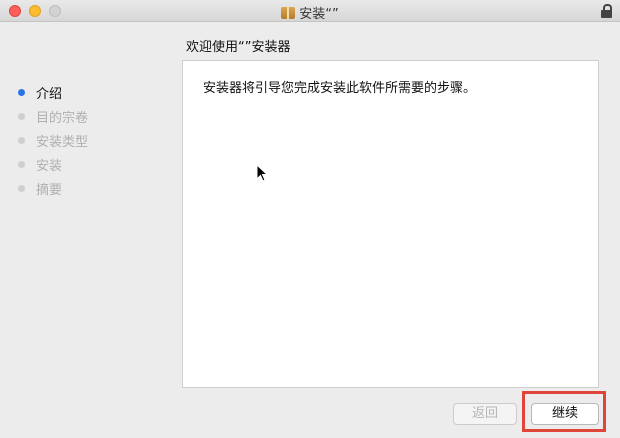 This screenshot has height=438, width=620. I want to click on step-installation-type: 安装类型, so click(53, 140).